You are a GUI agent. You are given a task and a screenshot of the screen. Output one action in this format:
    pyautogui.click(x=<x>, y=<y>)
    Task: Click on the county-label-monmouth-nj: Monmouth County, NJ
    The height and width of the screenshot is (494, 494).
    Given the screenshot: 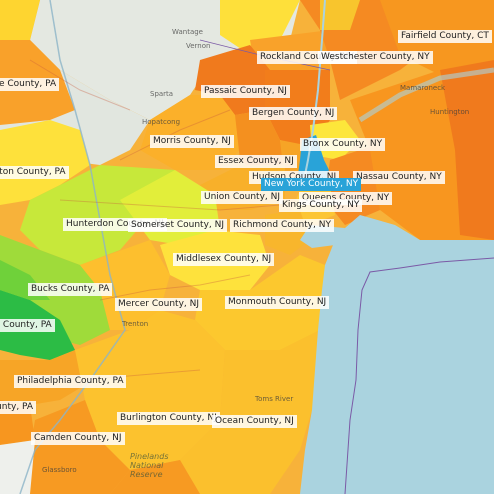 What is the action you would take?
    pyautogui.click(x=277, y=302)
    